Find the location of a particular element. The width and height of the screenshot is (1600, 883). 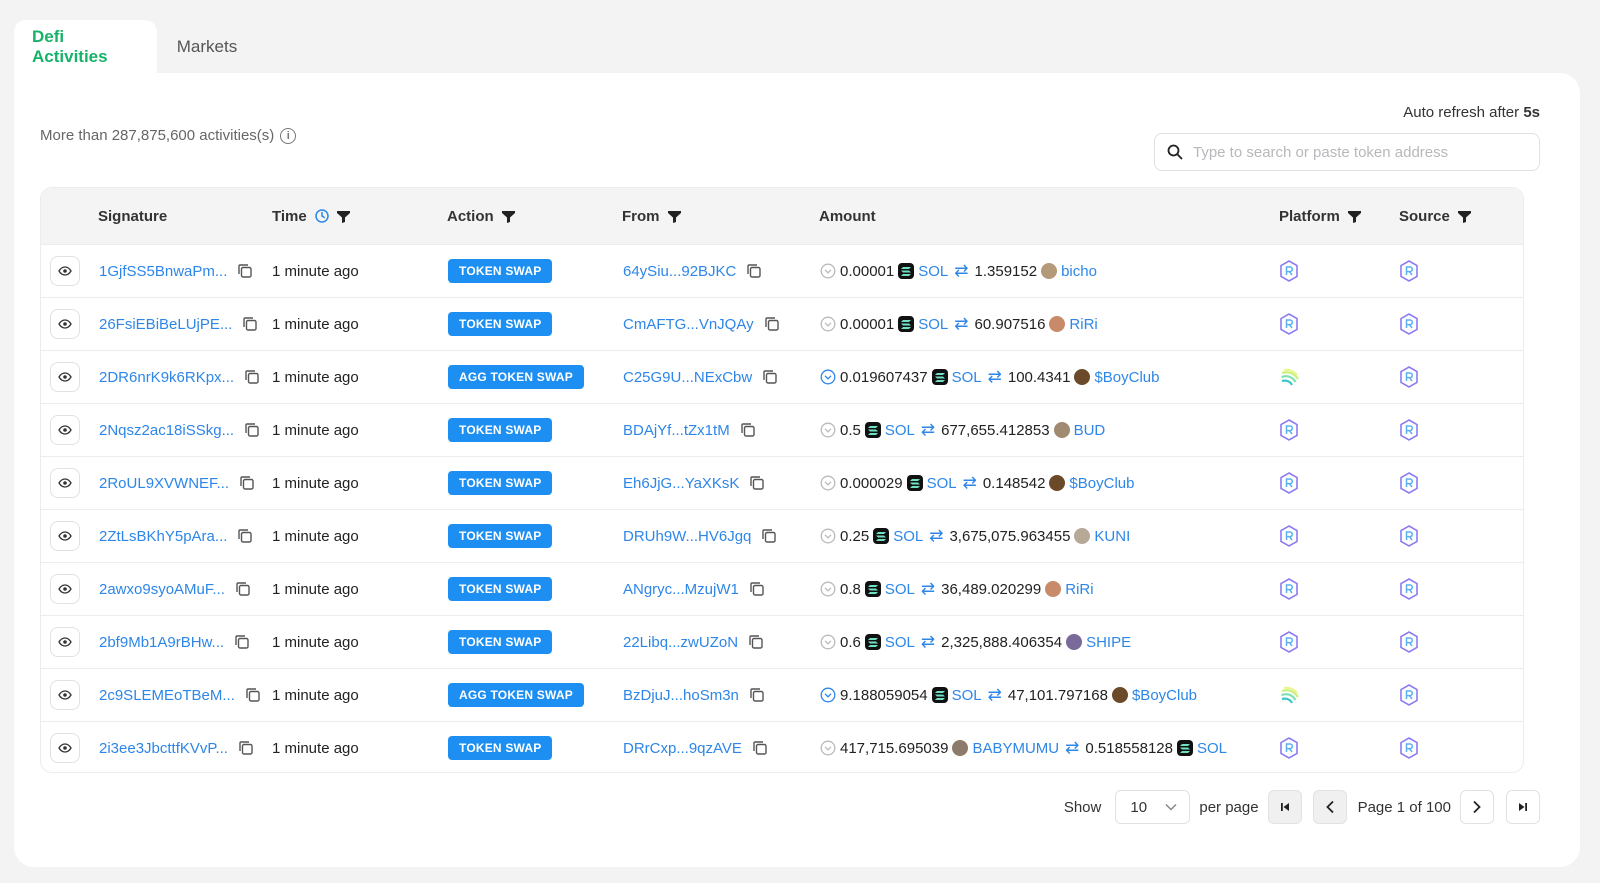

search-input is located at coordinates (1358, 152).